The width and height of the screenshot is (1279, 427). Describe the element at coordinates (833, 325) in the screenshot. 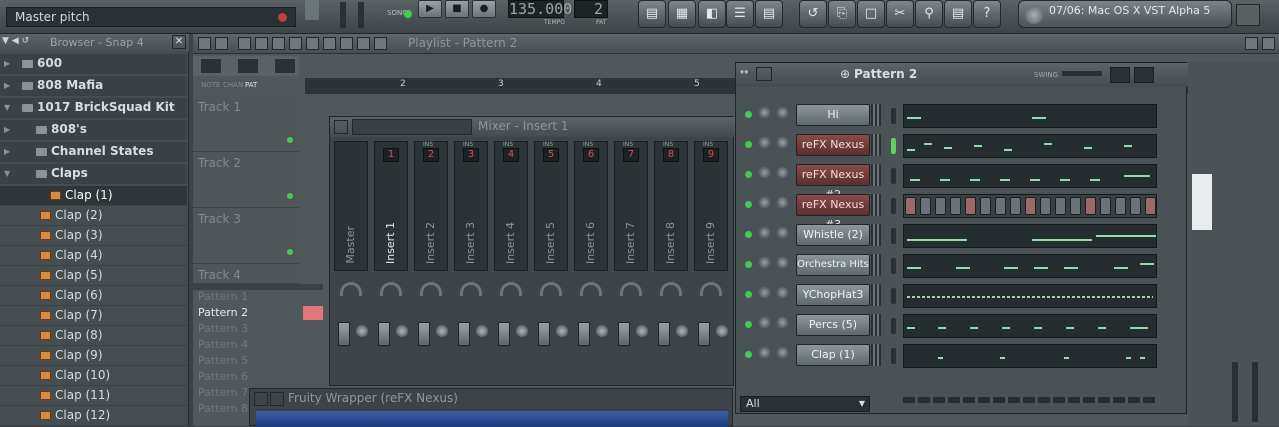

I see `channel-button: Percs (5)` at that location.